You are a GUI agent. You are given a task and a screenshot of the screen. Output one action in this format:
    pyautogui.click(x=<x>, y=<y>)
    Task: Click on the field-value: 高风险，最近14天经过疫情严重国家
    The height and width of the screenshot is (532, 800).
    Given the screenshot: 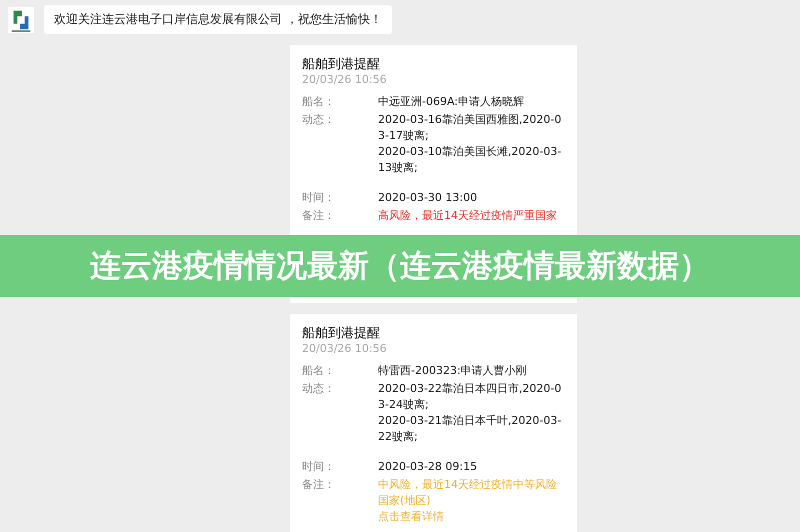 What is the action you would take?
    pyautogui.click(x=468, y=216)
    